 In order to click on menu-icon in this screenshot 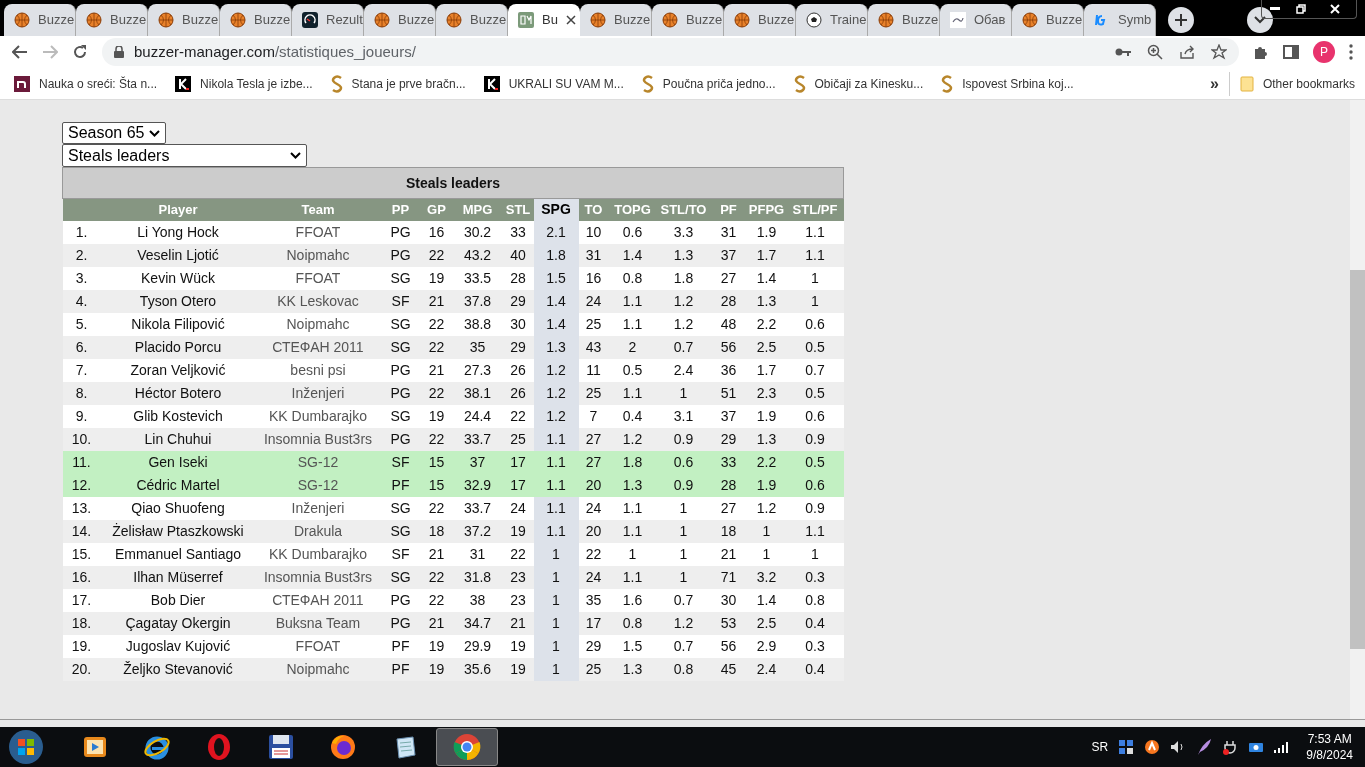, I will do `click(1351, 52)`.